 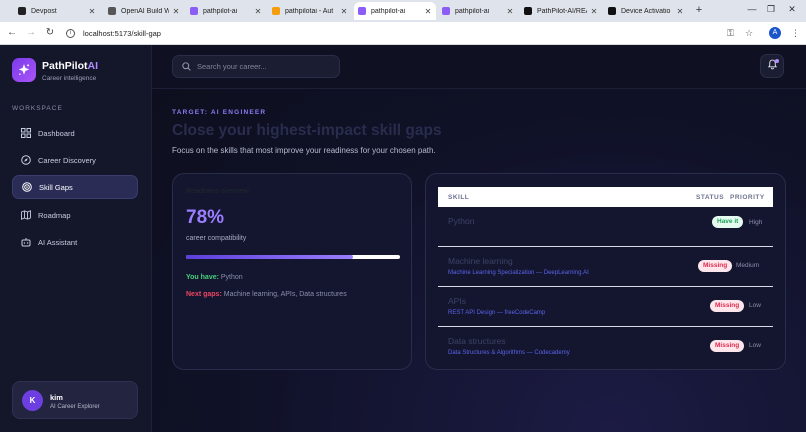 What do you see at coordinates (32, 400) in the screenshot?
I see `avatar: K` at bounding box center [32, 400].